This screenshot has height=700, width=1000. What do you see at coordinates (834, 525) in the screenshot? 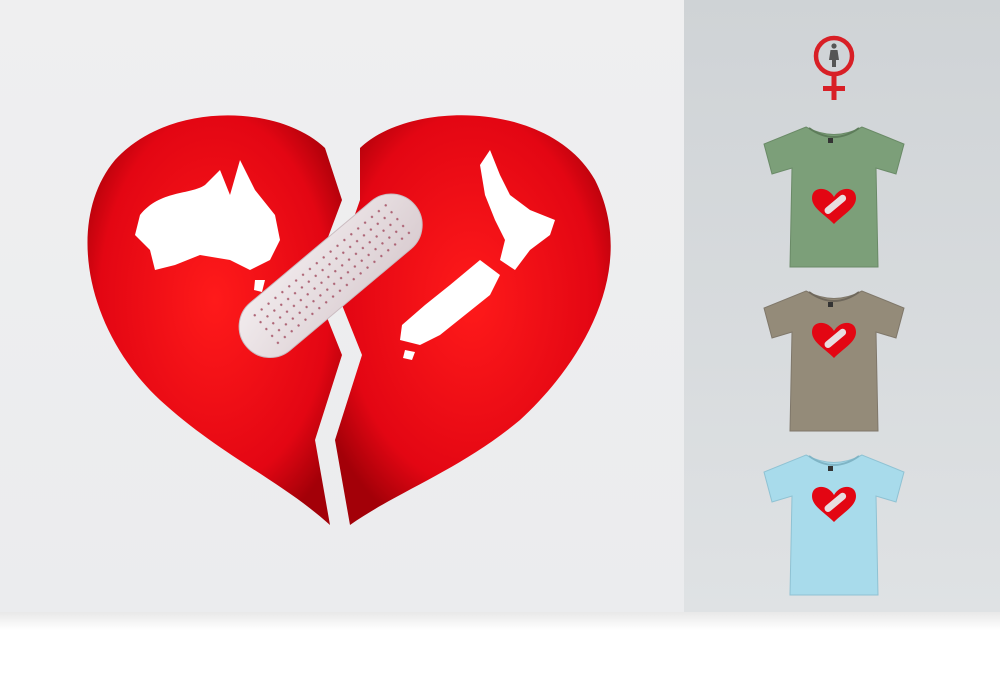
I see `tshirt-lightblue-icon` at bounding box center [834, 525].